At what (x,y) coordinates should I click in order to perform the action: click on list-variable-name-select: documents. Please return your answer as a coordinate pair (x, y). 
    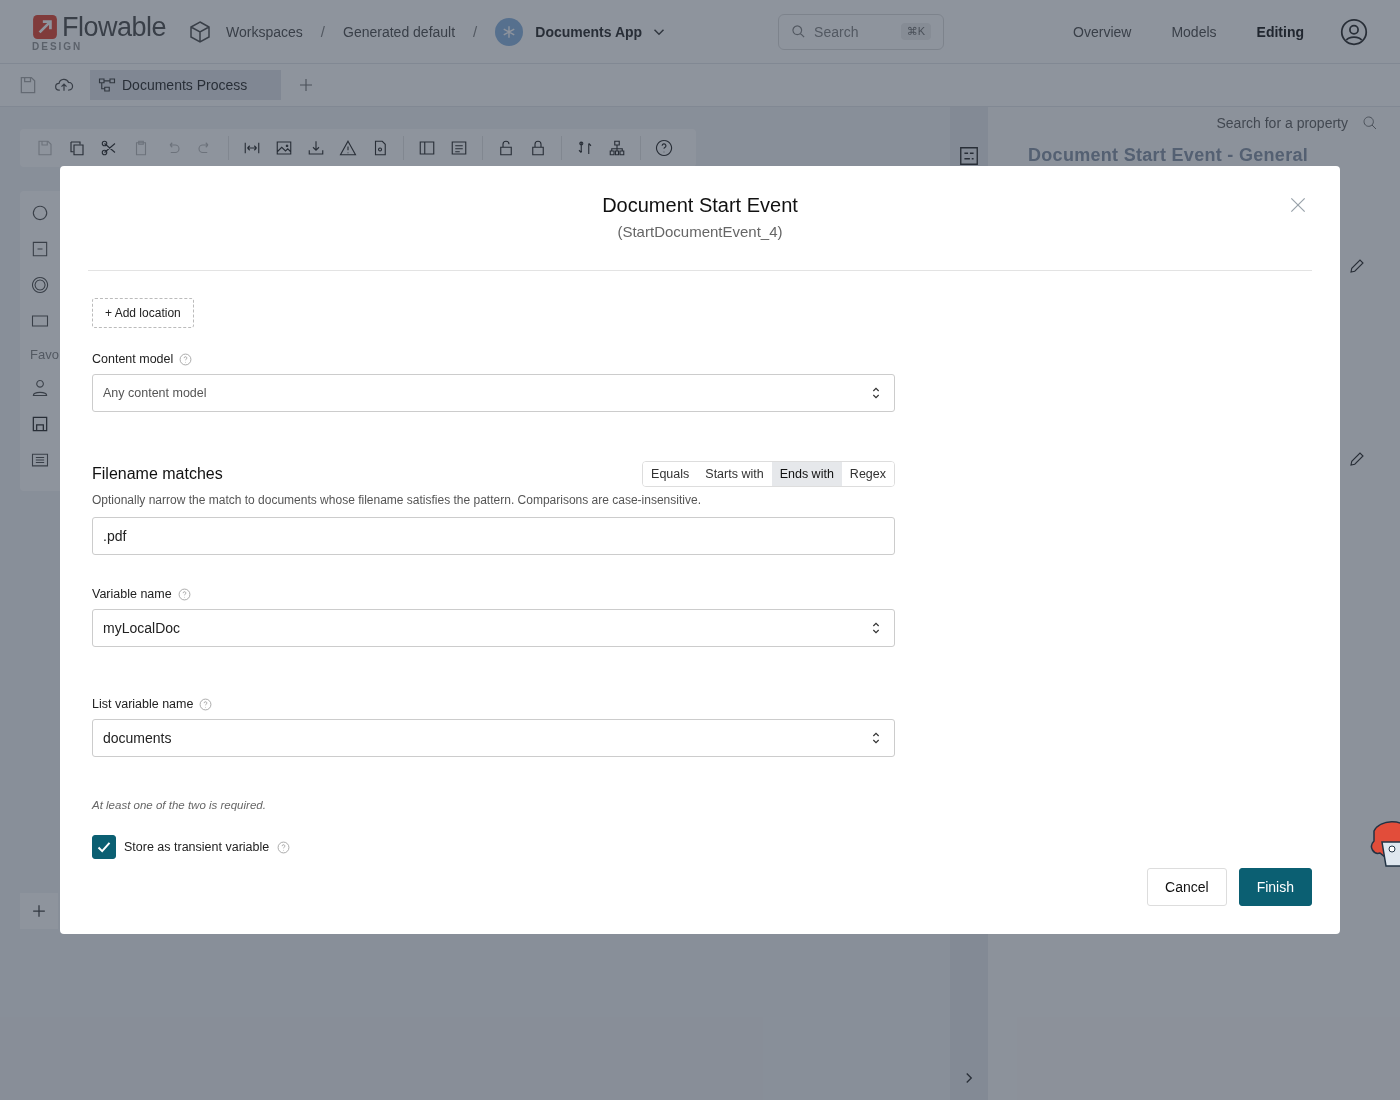
    Looking at the image, I should click on (493, 738).